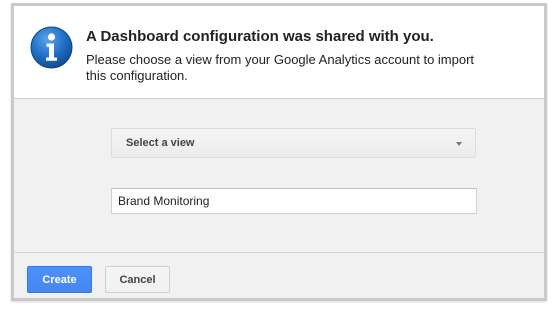  What do you see at coordinates (160, 143) in the screenshot?
I see `view-select-label: Select a view` at bounding box center [160, 143].